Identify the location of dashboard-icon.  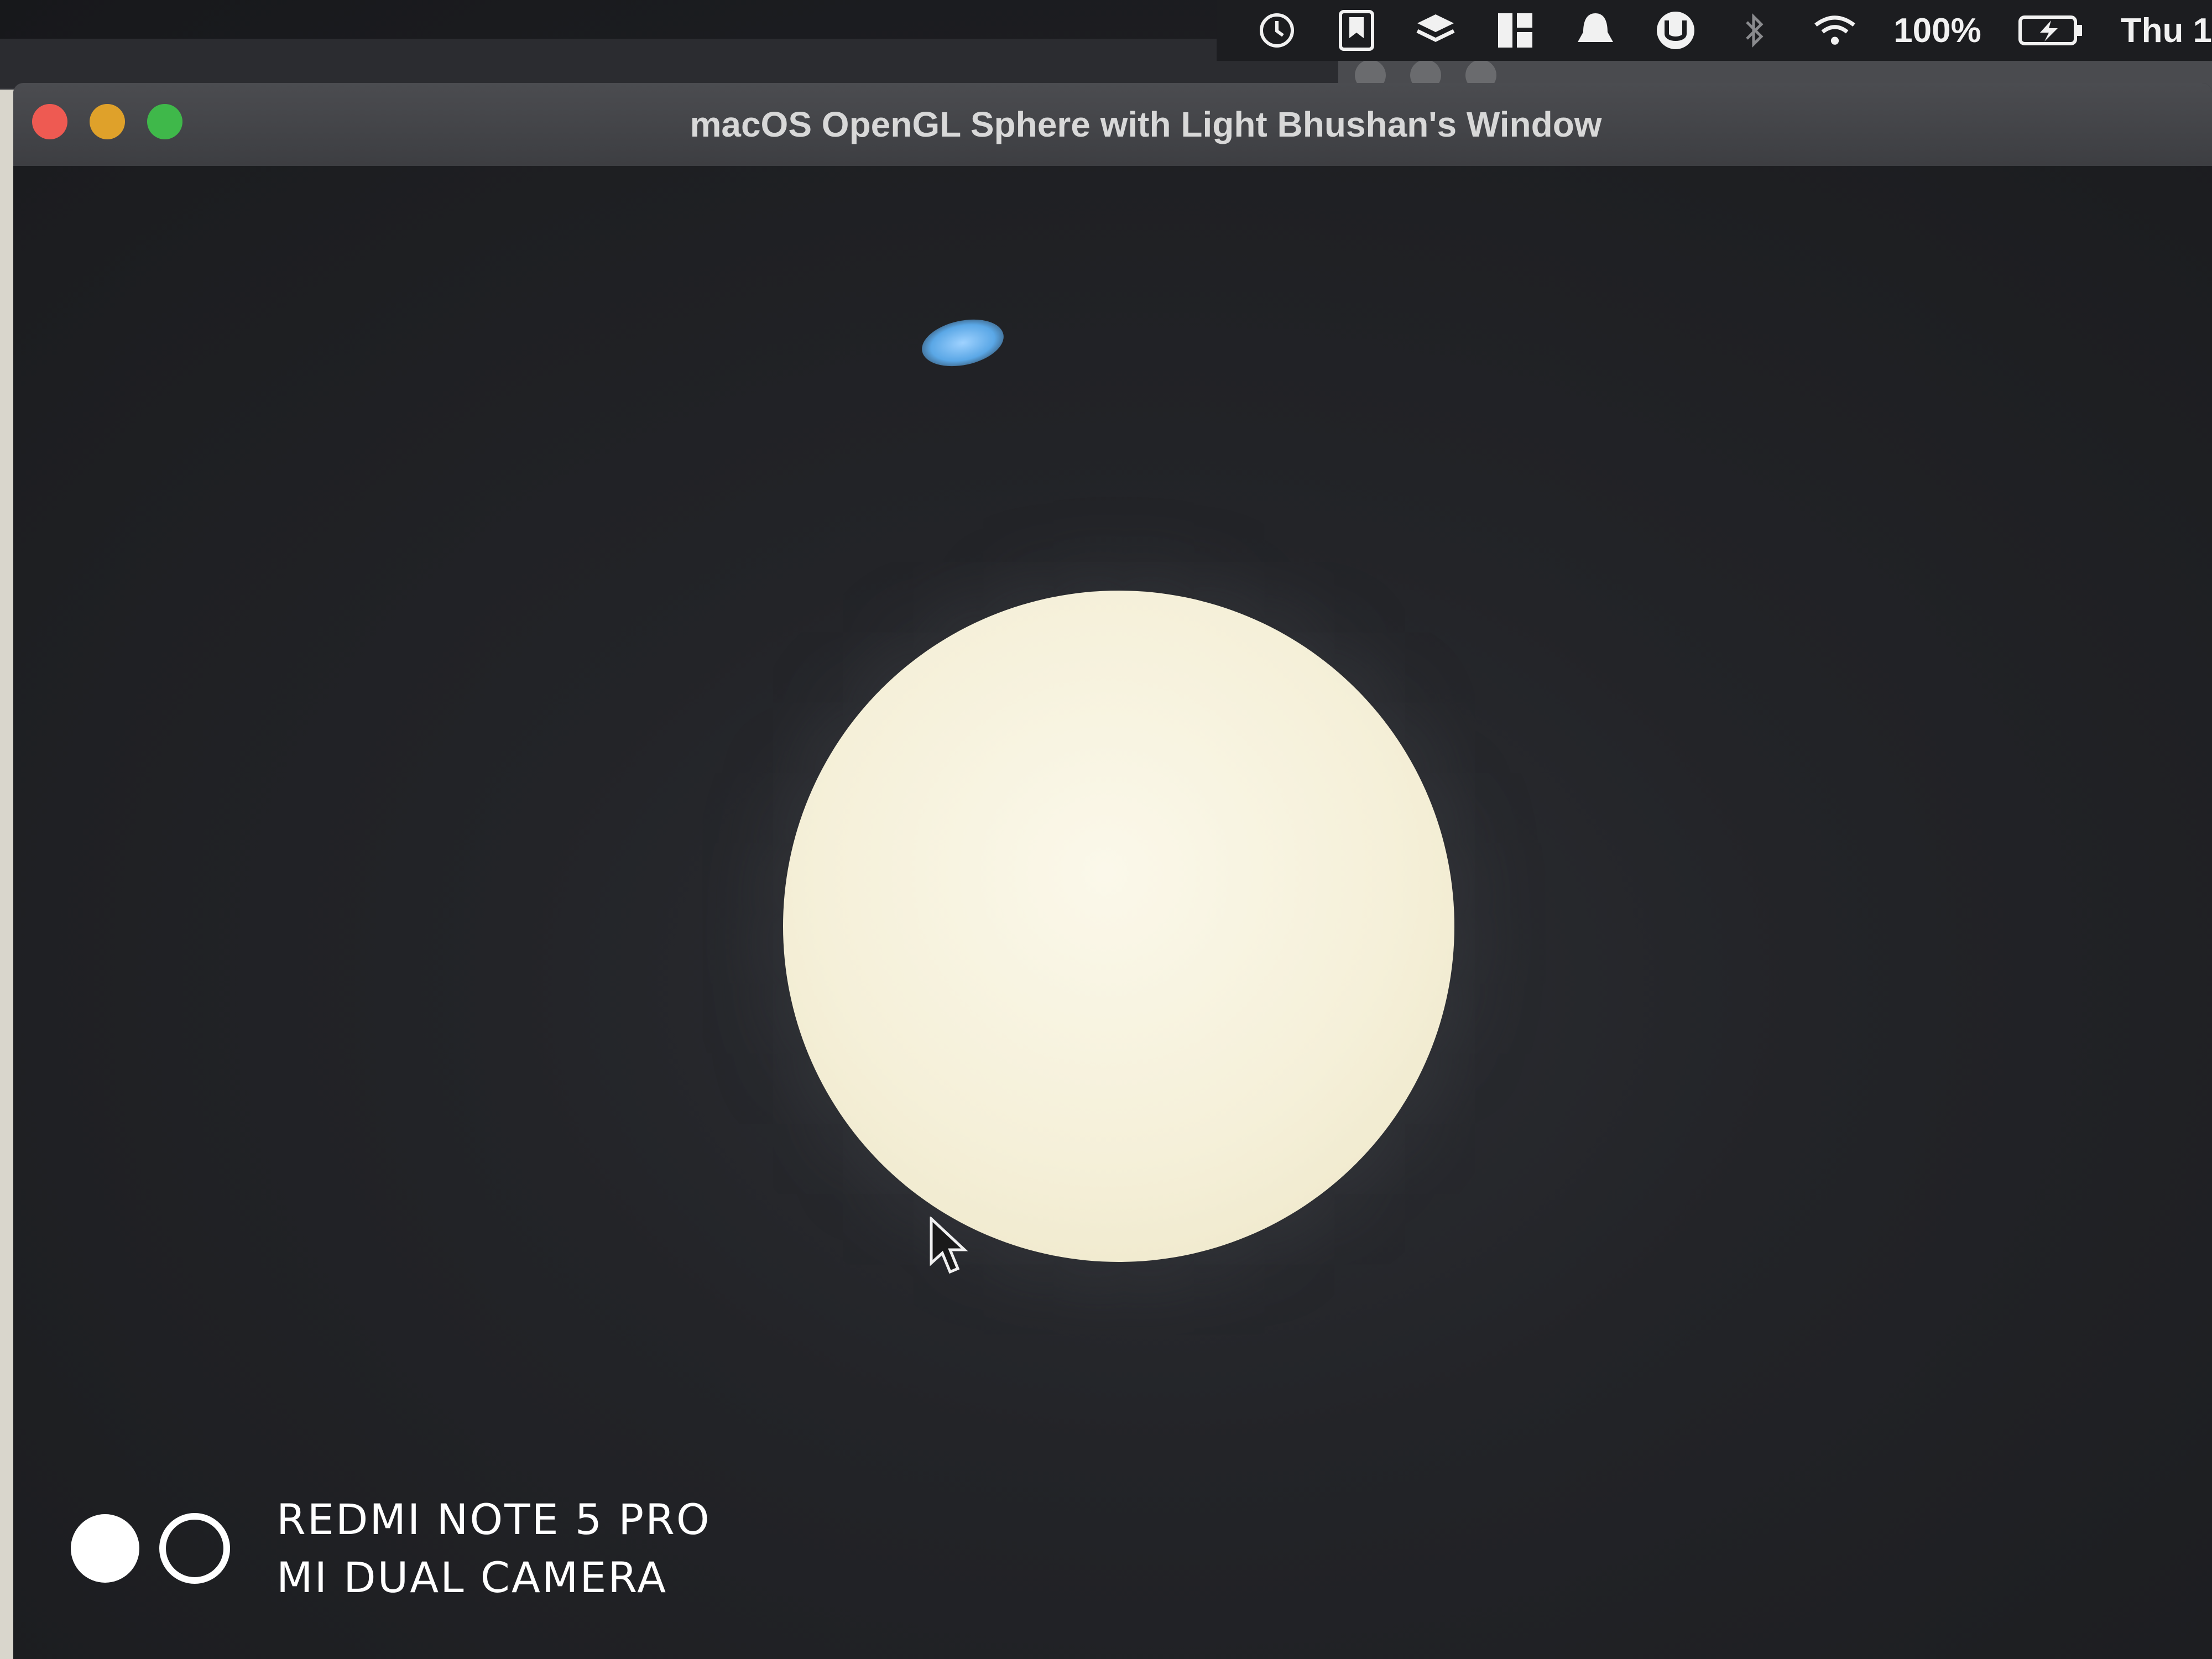
(1516, 31).